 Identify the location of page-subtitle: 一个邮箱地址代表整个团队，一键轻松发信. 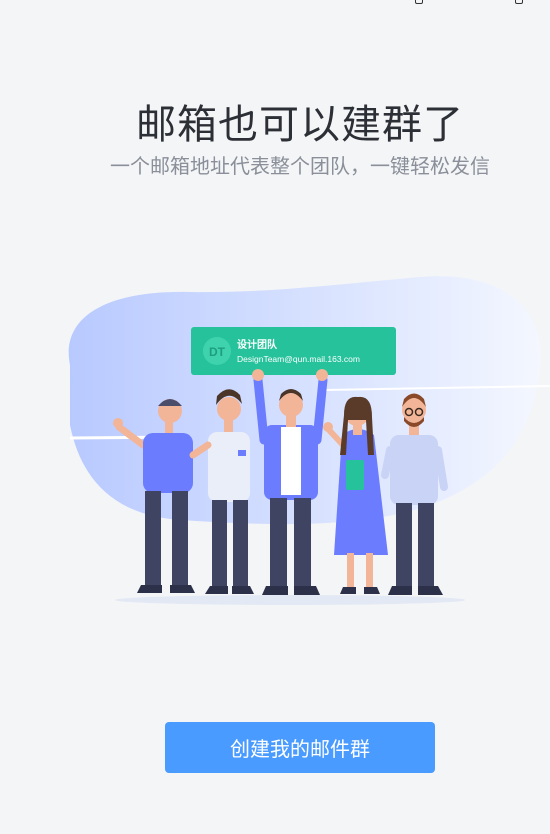
(300, 166).